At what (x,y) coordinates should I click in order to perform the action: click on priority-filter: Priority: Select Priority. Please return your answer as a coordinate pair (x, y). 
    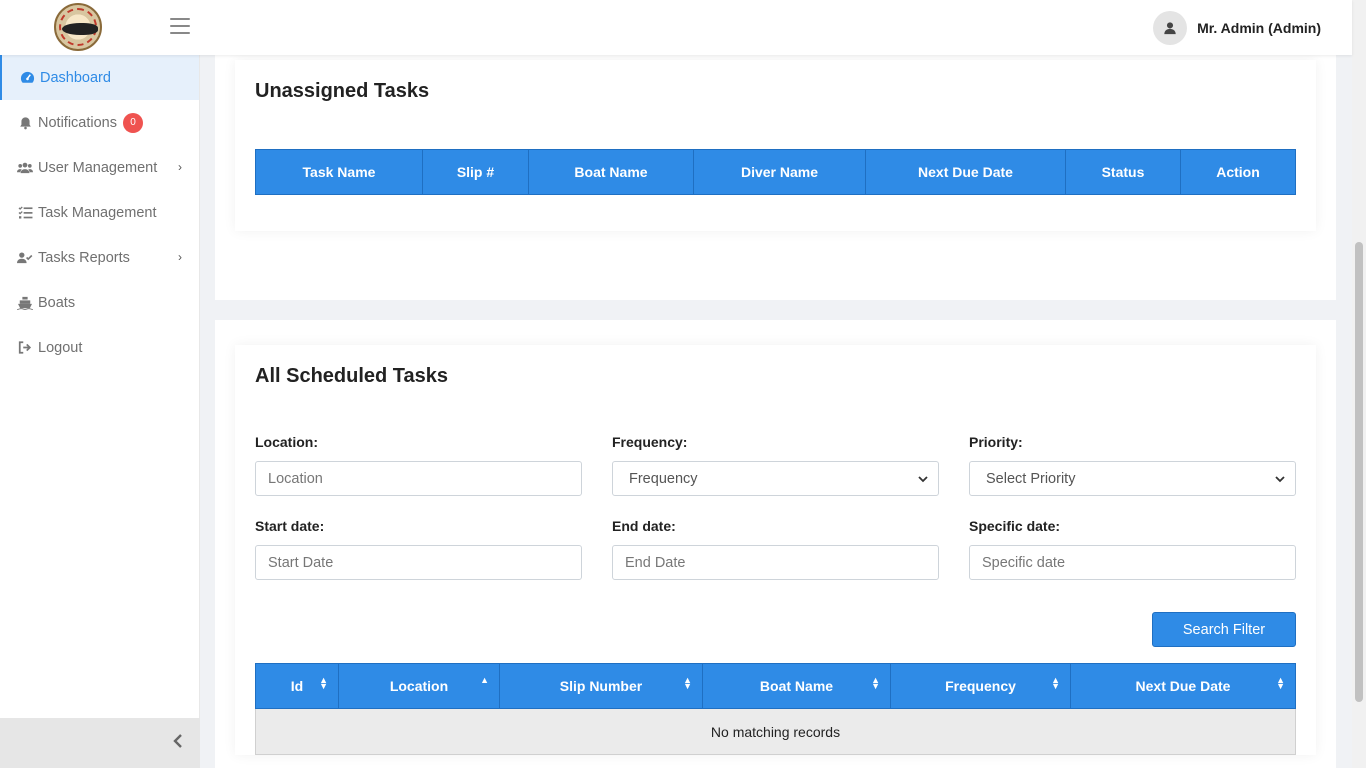
    Looking at the image, I should click on (1132, 465).